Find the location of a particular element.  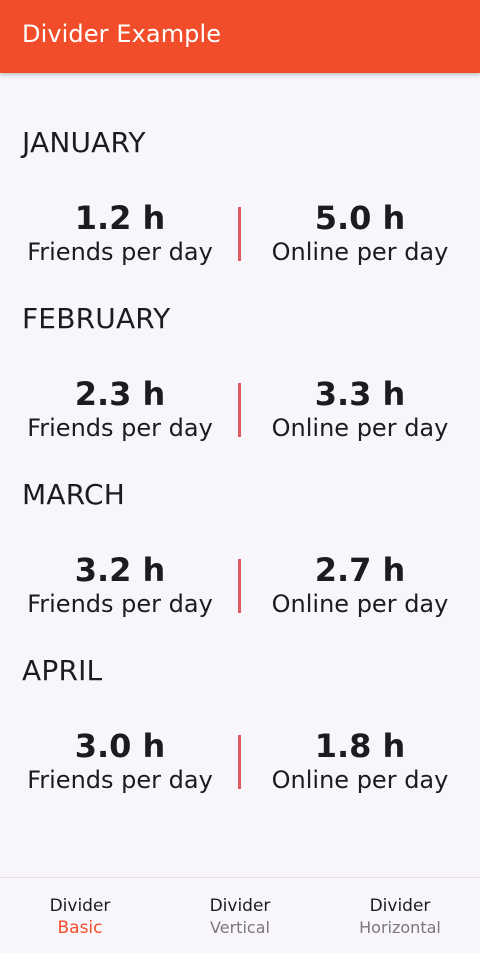

month-heading: MARCH is located at coordinates (73, 494).